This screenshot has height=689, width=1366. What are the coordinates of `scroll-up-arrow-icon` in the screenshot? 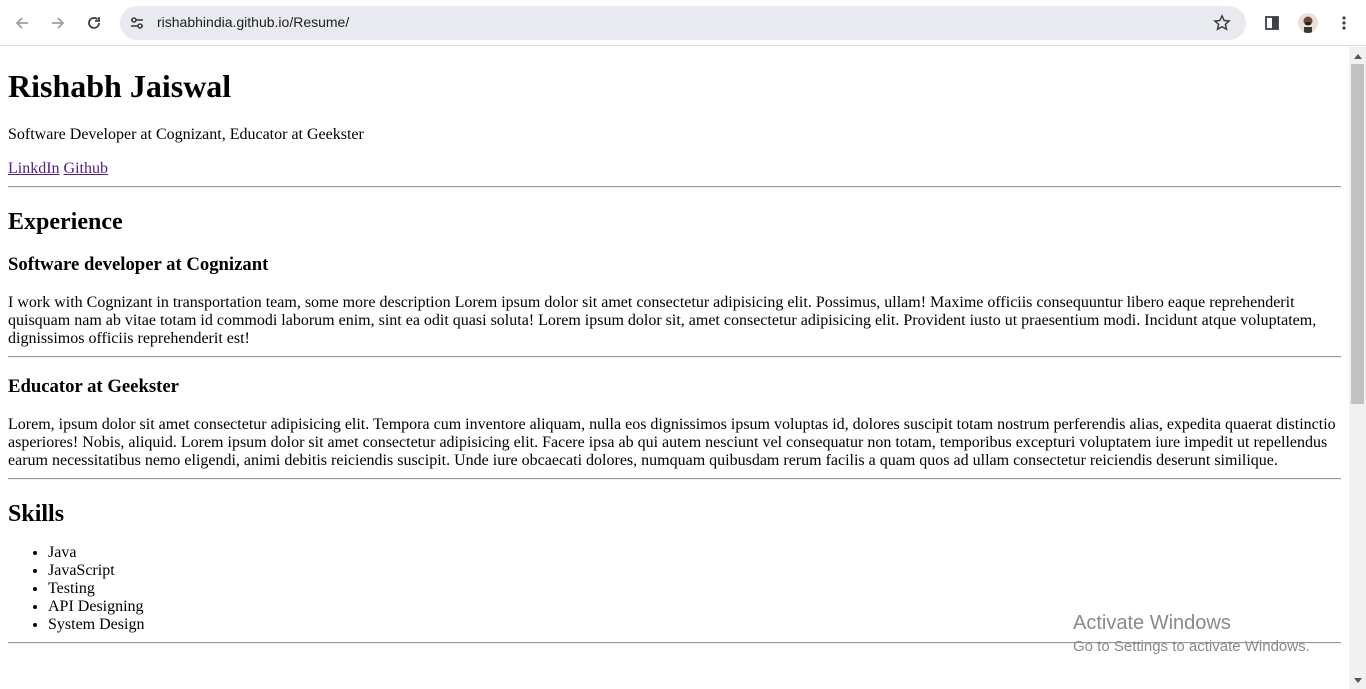 It's located at (1357, 56).